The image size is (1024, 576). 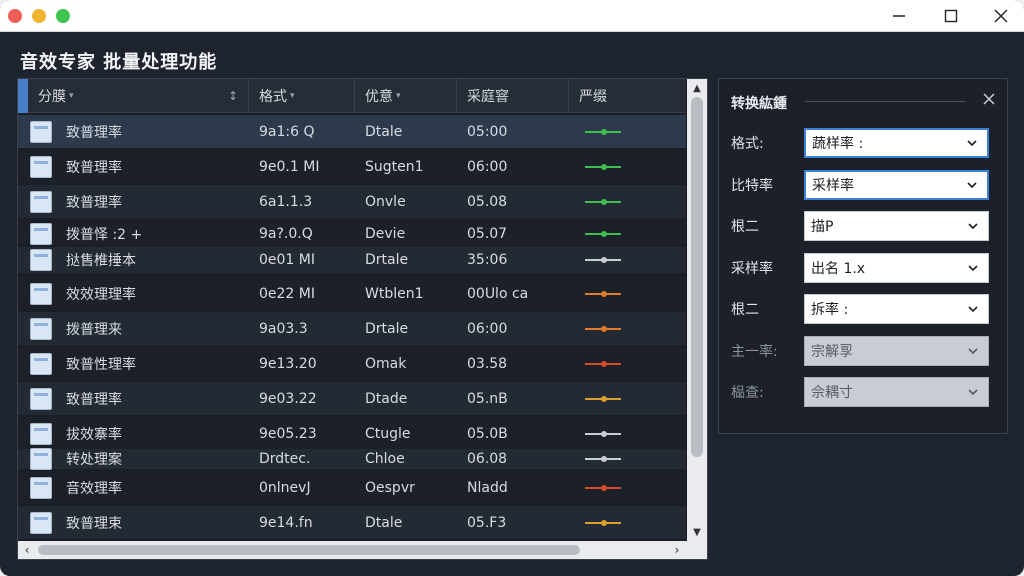 What do you see at coordinates (352, 166) in the screenshot?
I see `table-row: 致普理率 9e0.1 MI Sugten1 06:00` at bounding box center [352, 166].